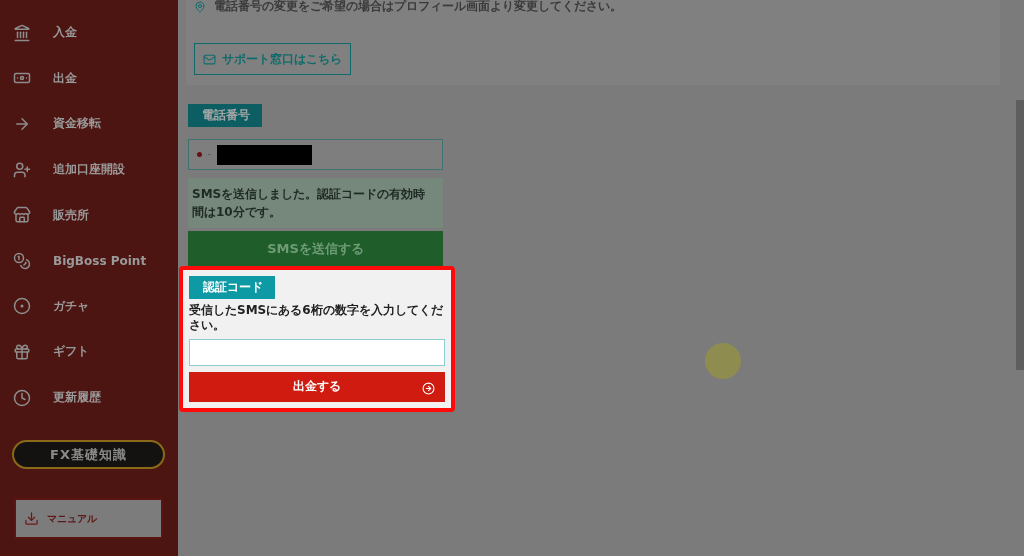  I want to click on fx-basics-button: FX基礎知識, so click(88, 455).